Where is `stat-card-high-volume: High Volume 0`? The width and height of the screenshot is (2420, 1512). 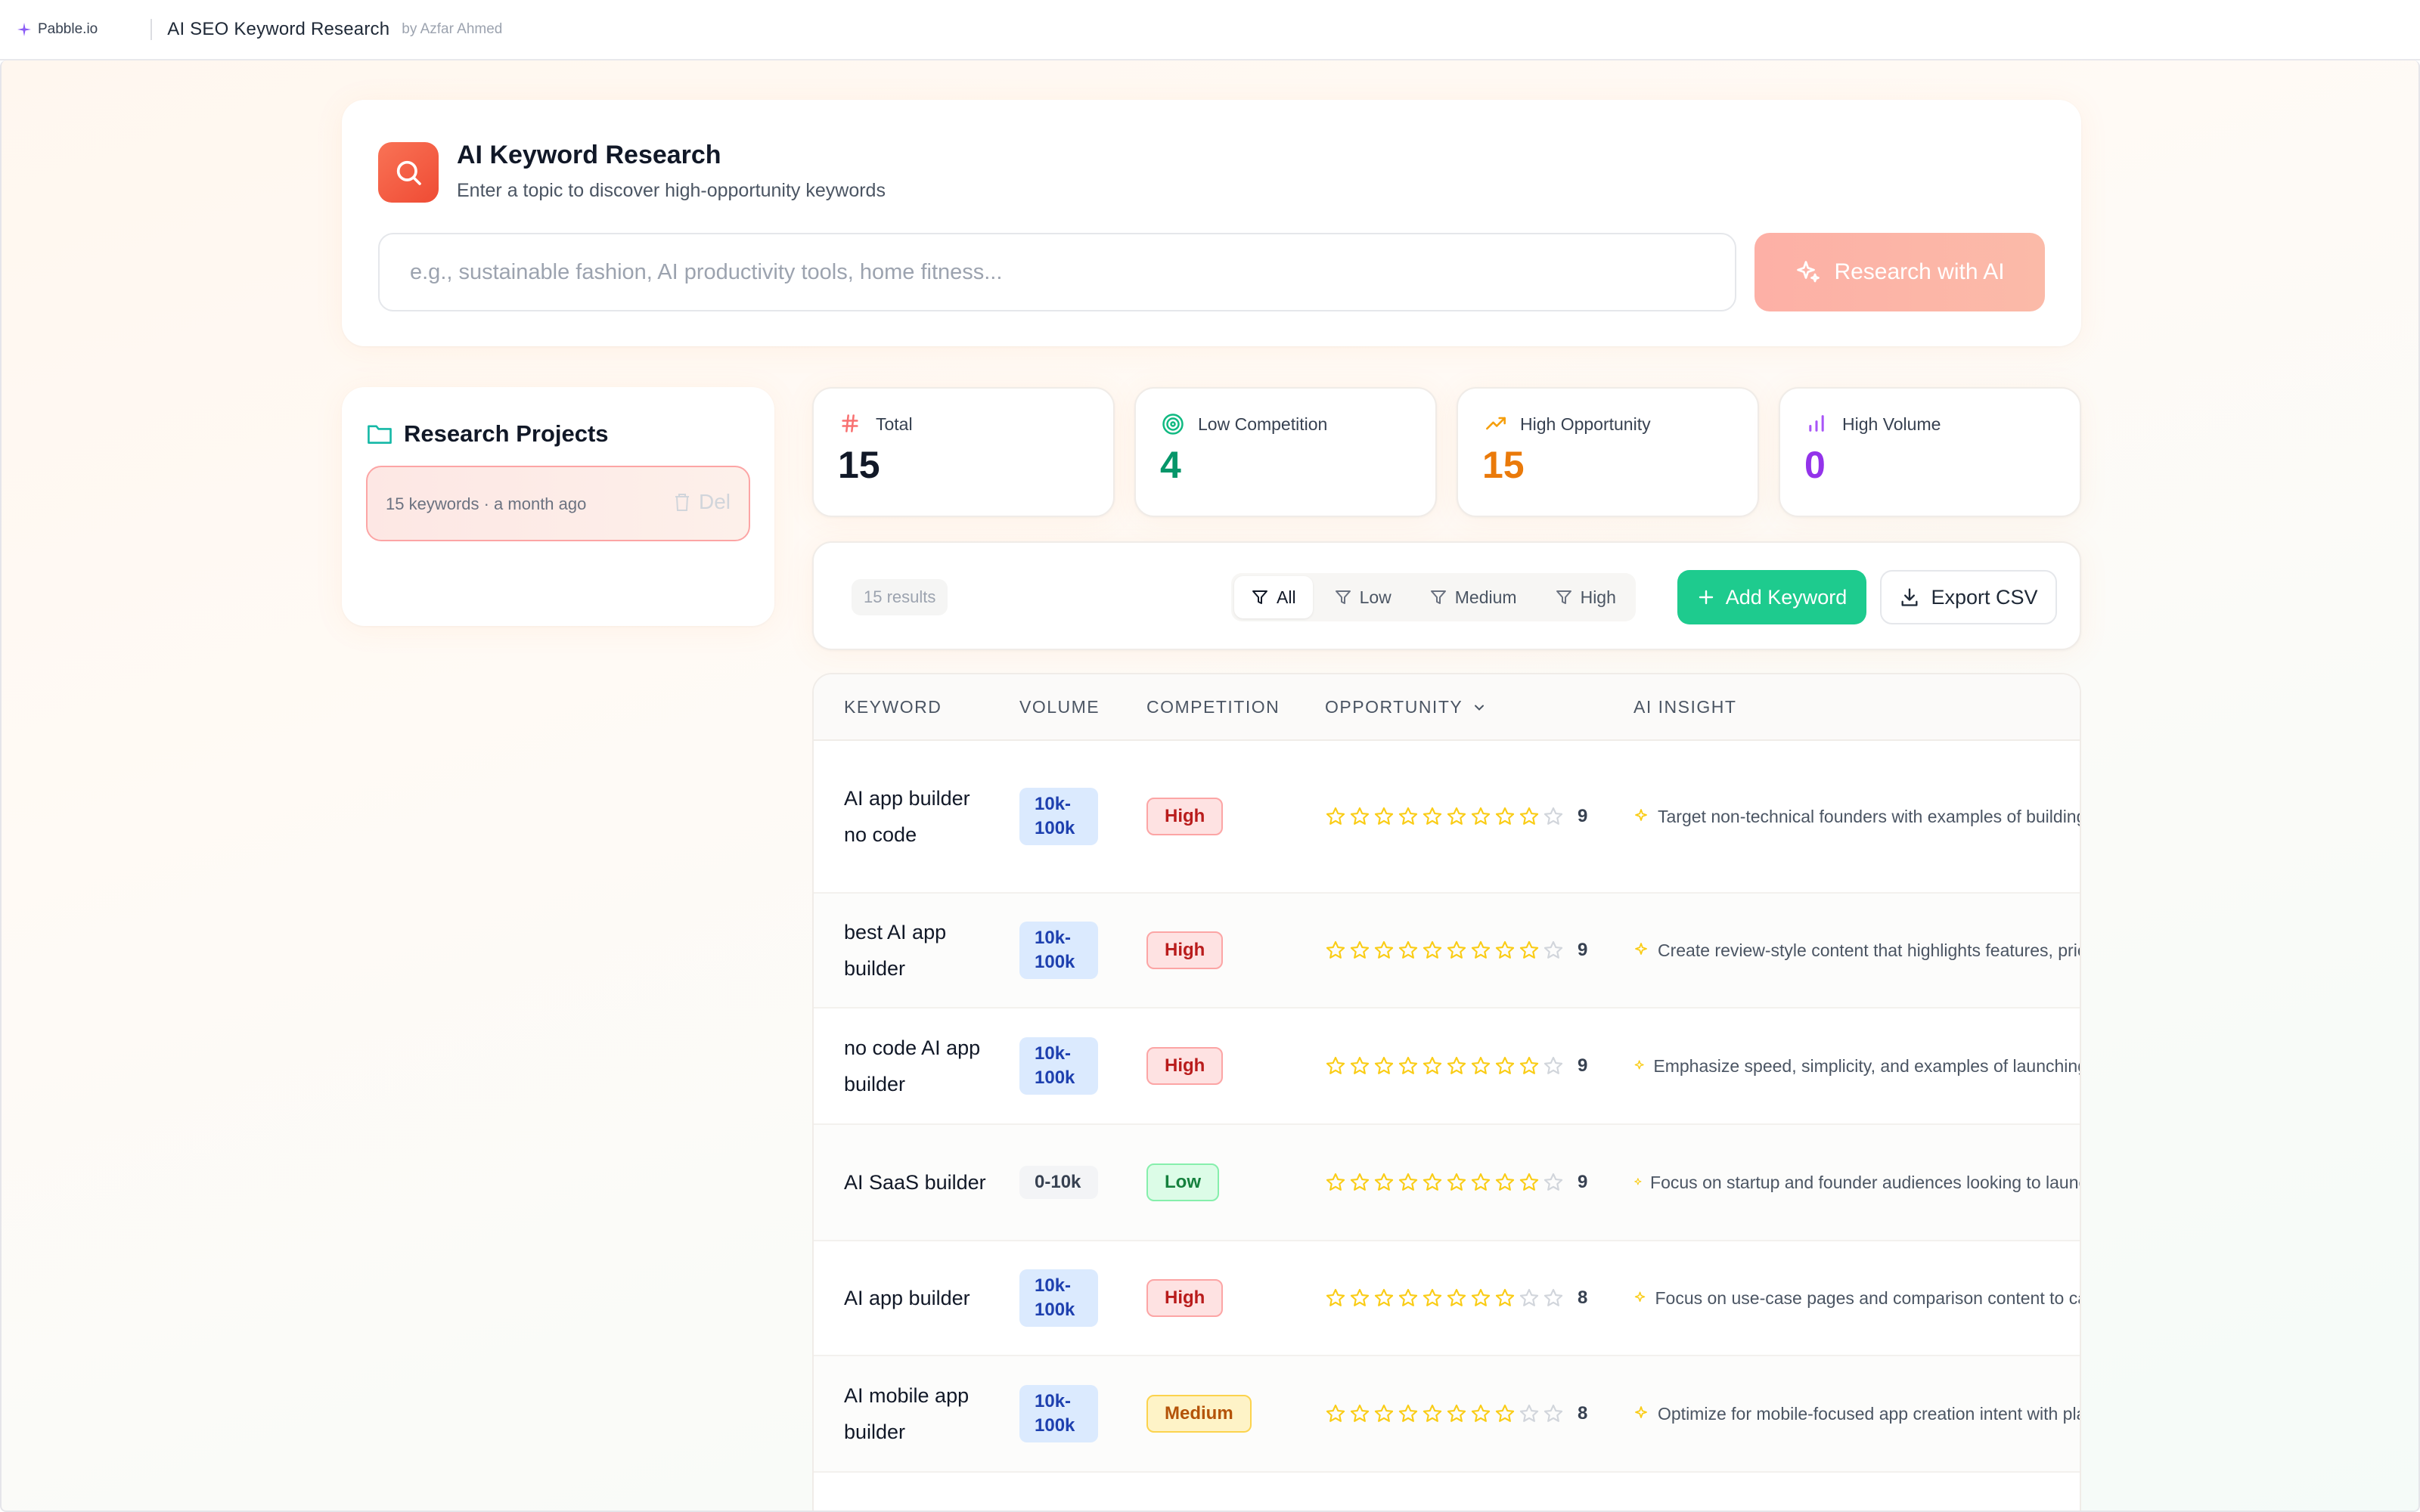
stat-card-high-volume: High Volume 0 is located at coordinates (1930, 452).